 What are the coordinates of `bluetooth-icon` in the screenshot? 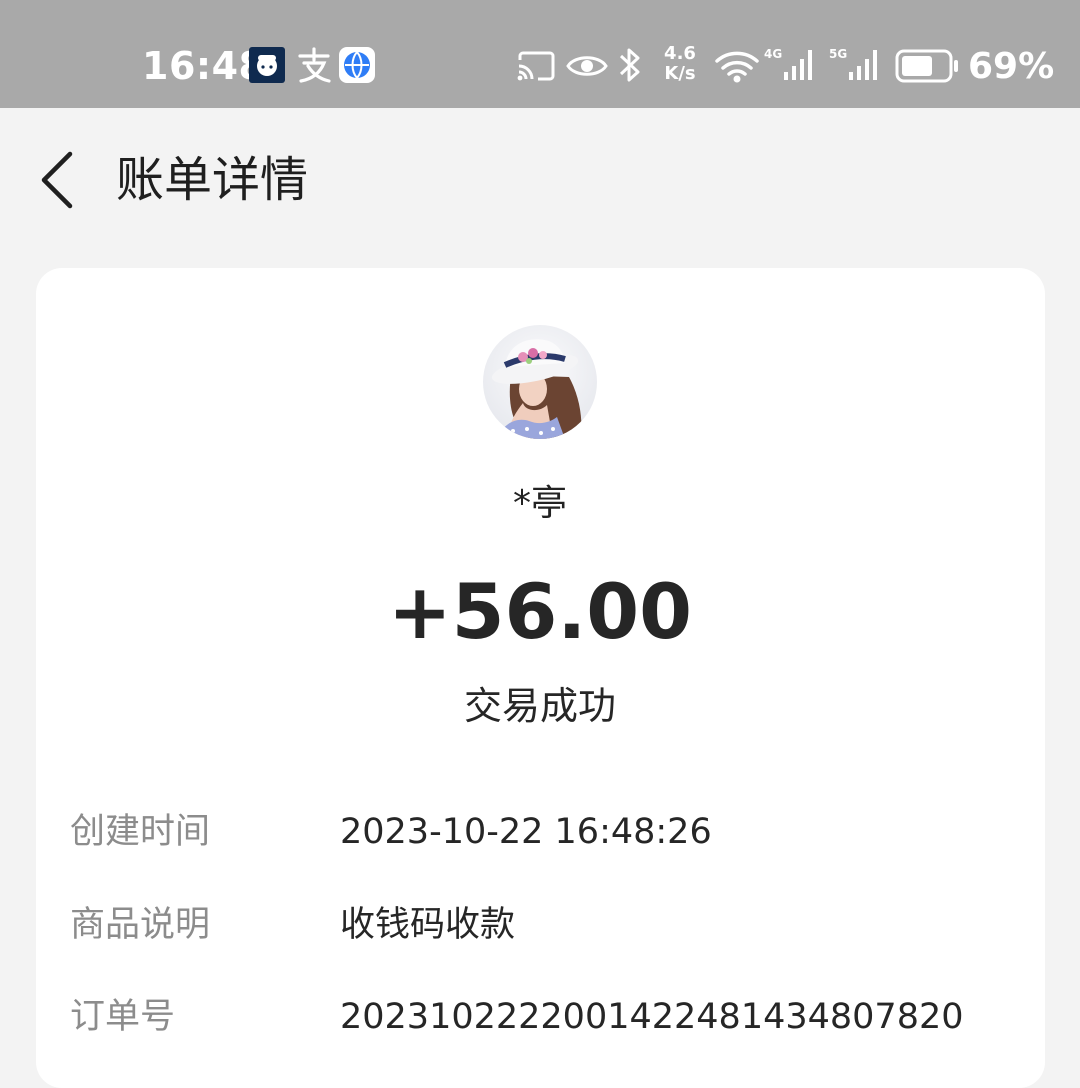 It's located at (630, 65).